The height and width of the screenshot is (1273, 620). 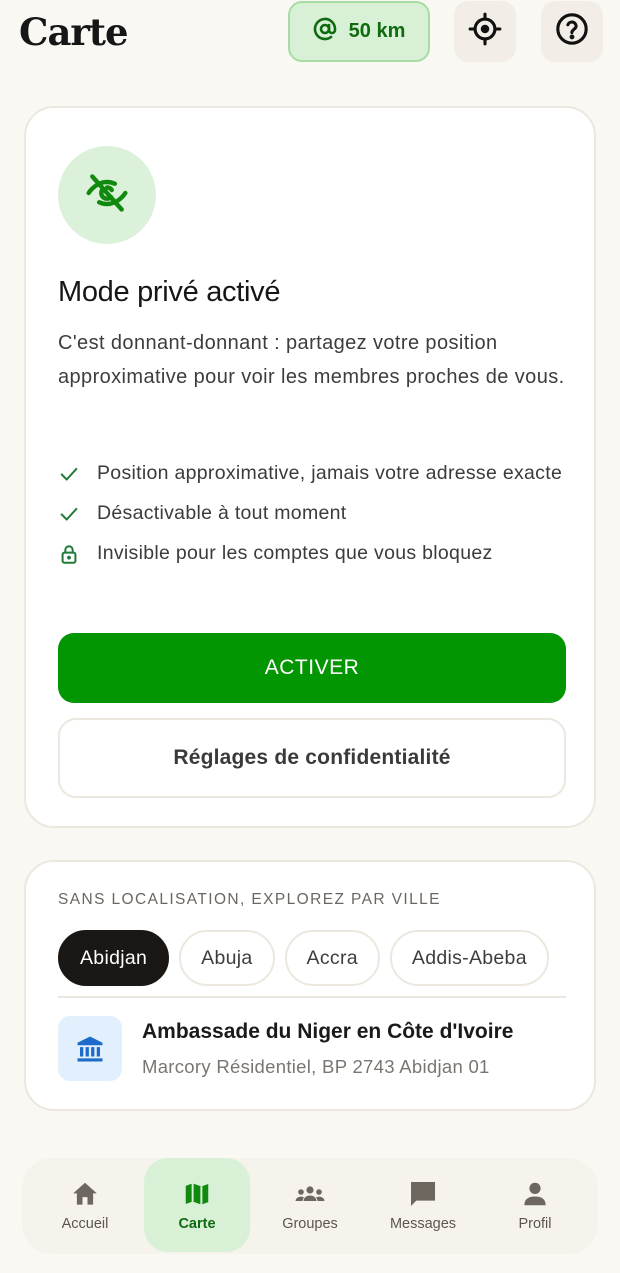 I want to click on nav-item-accueil: Accueil, so click(x=85, y=1205).